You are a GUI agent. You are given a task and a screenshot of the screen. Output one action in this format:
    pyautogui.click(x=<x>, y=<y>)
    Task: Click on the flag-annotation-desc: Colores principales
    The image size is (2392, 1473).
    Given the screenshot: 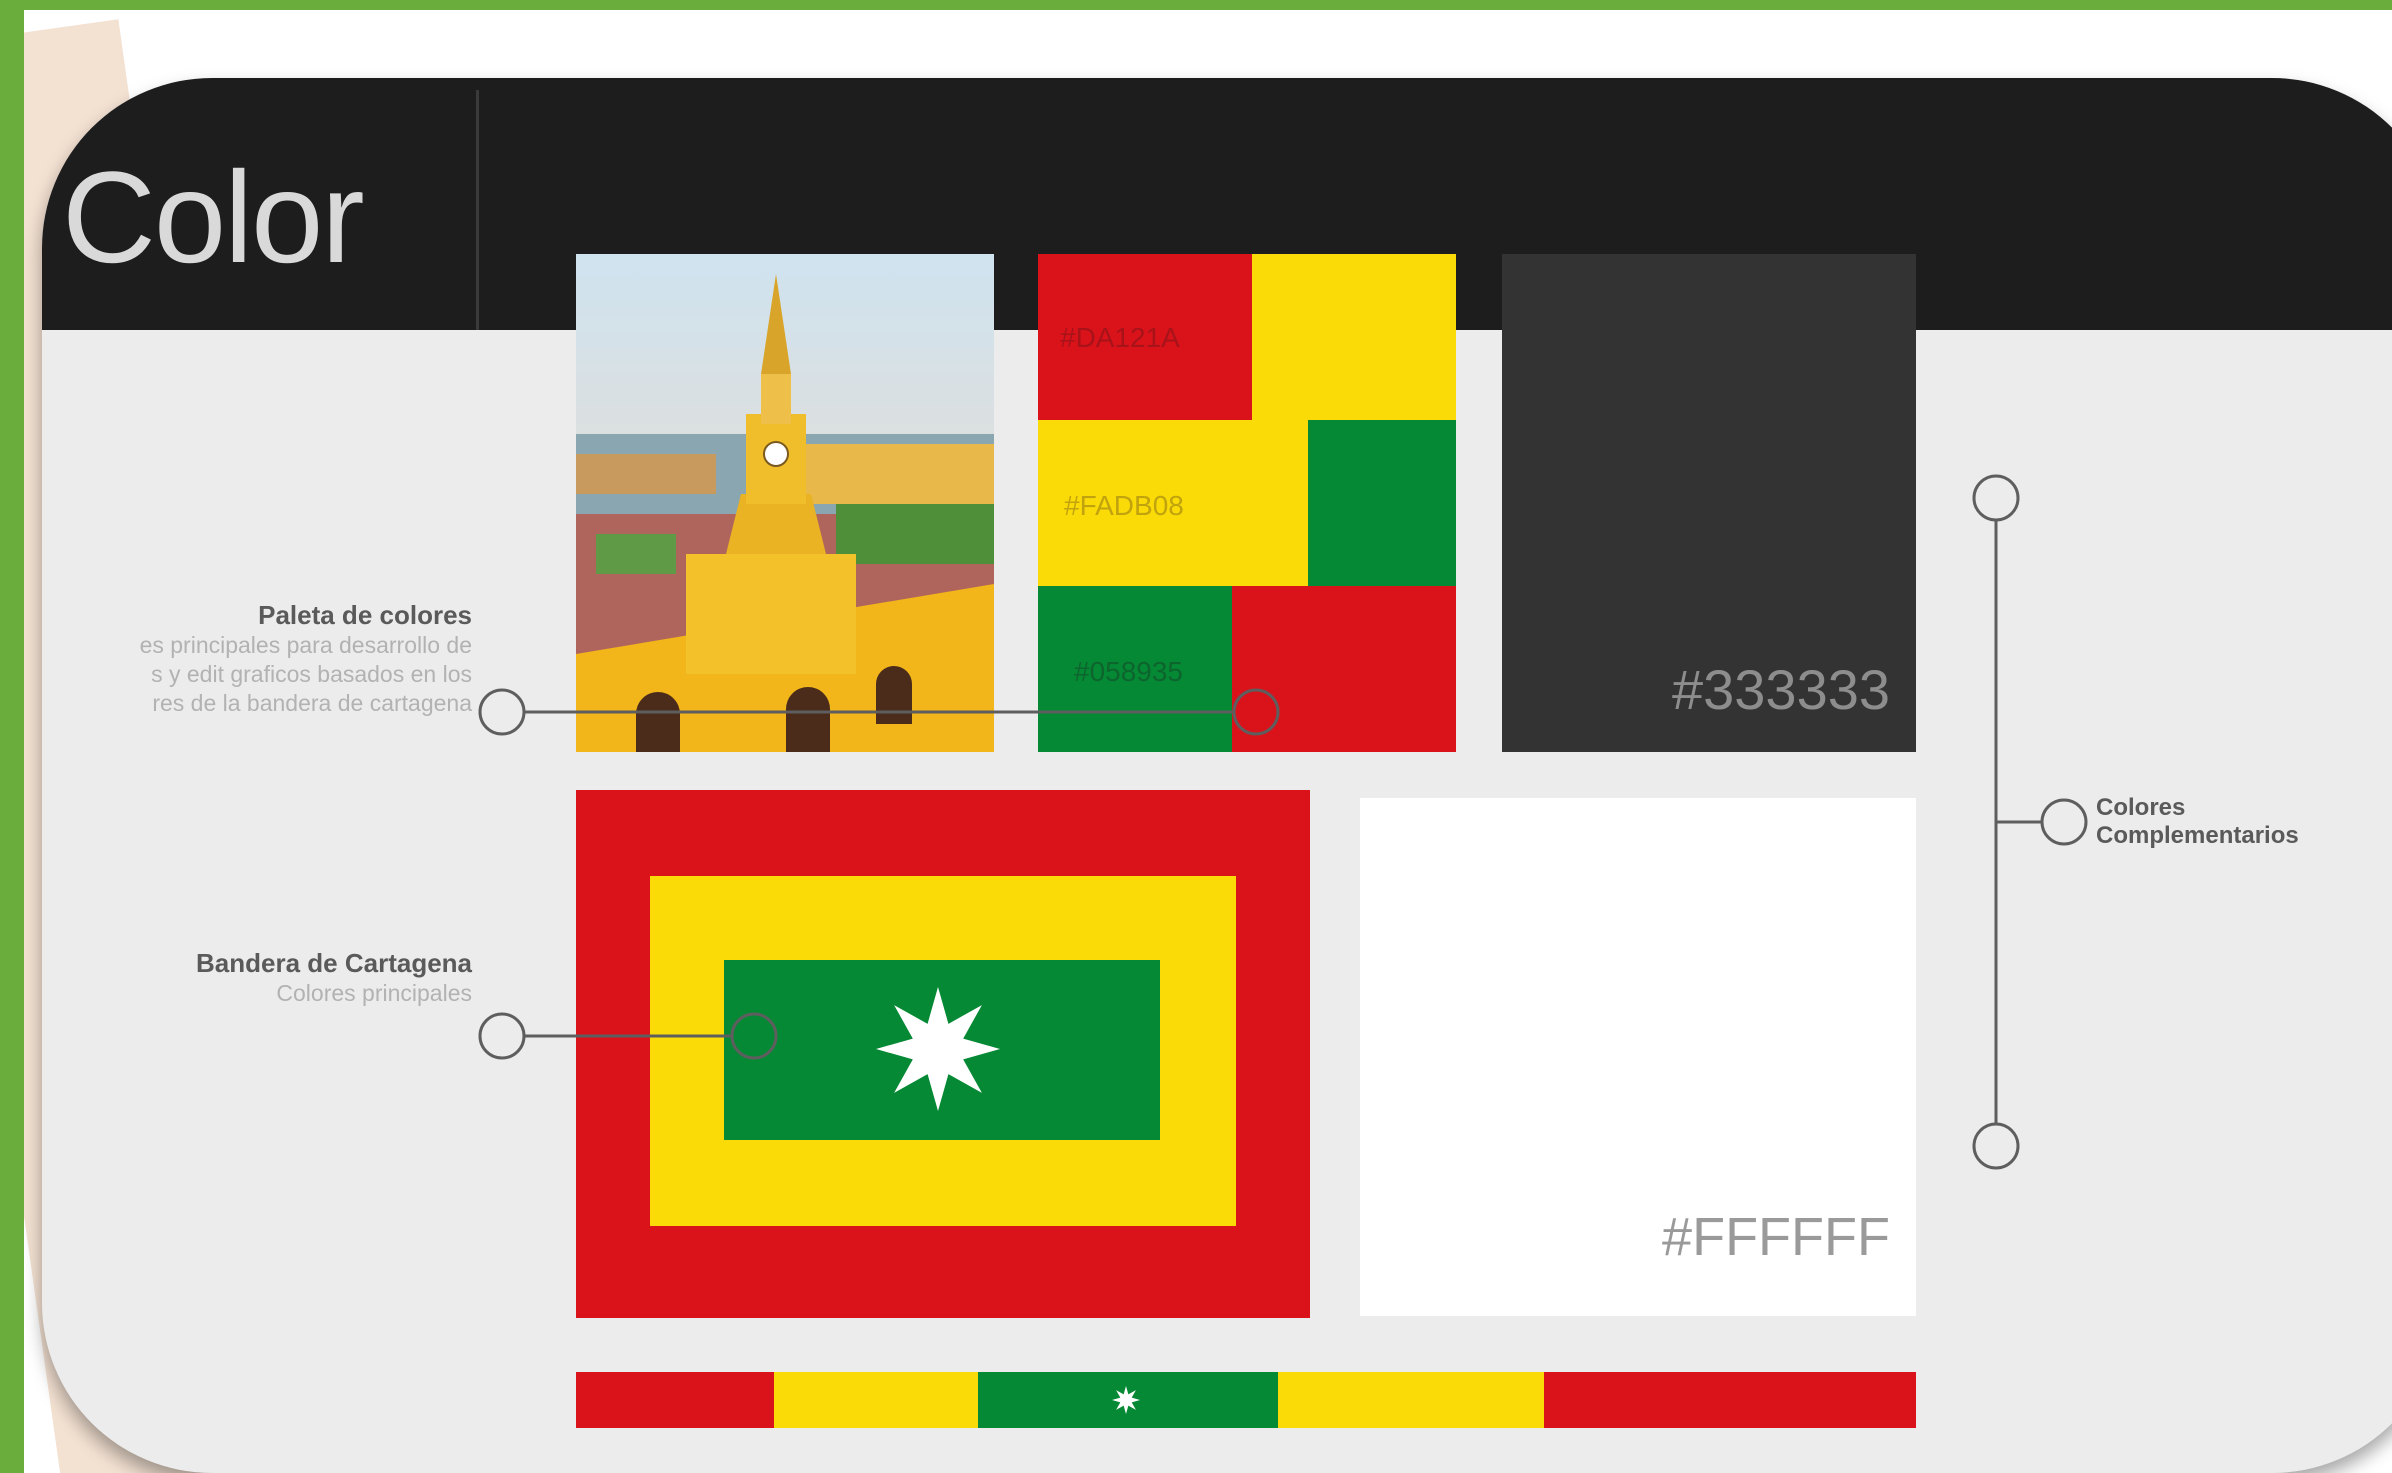 What is the action you would take?
    pyautogui.click(x=374, y=993)
    